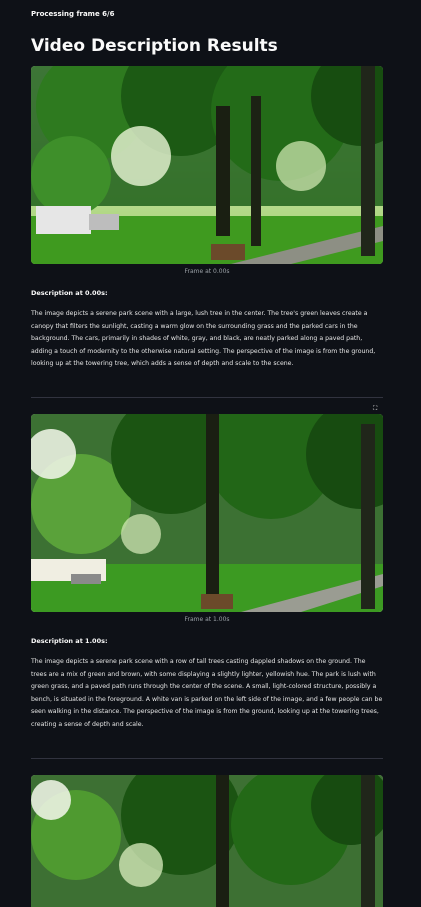  Describe the element at coordinates (69, 293) in the screenshot. I see `description-heading: Description at 0.00s:` at that location.